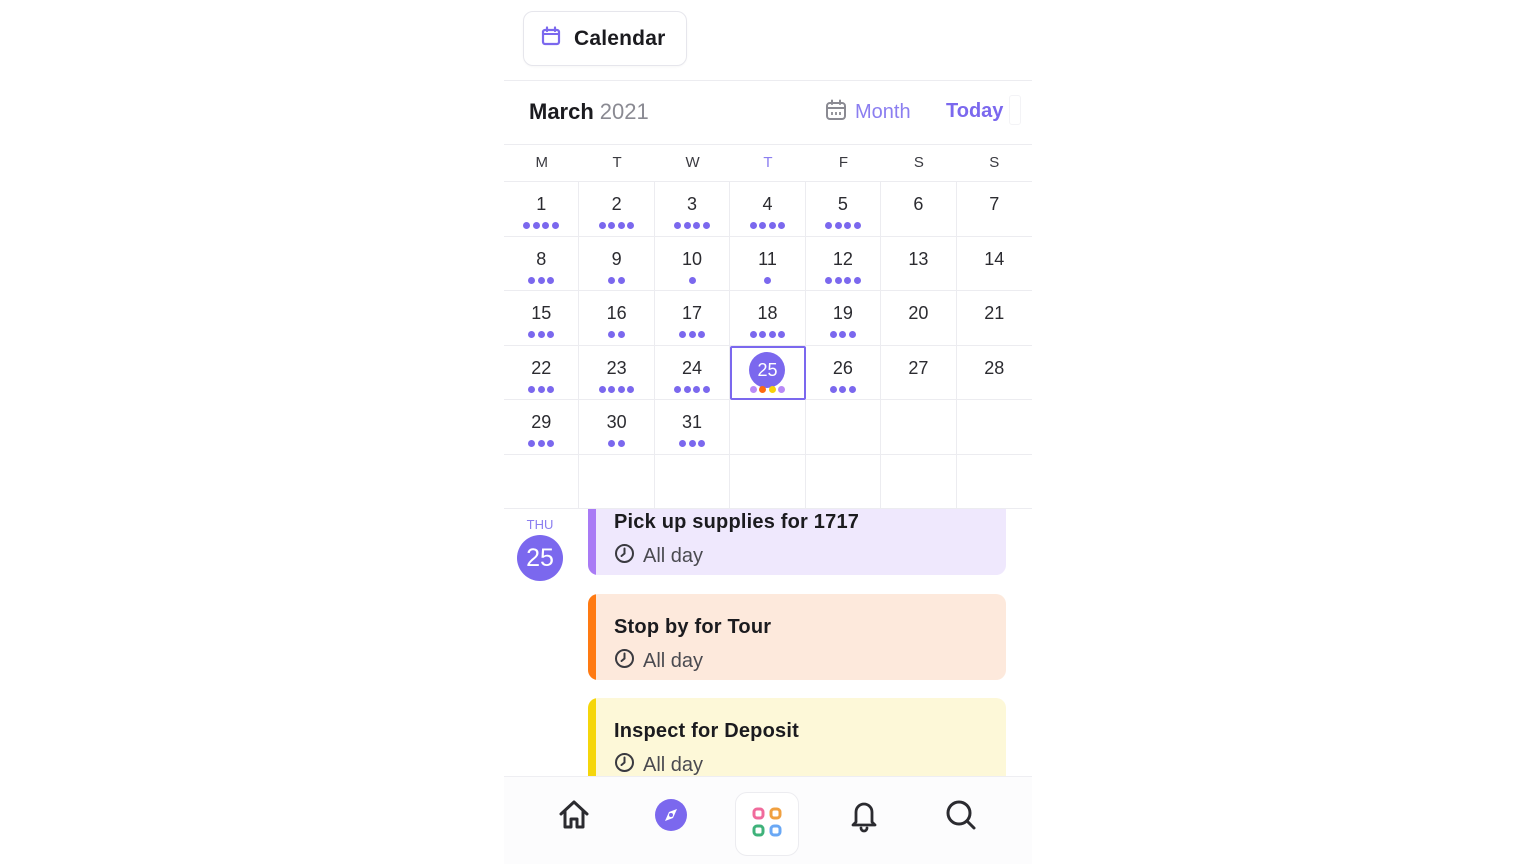 This screenshot has width=1536, height=864. Describe the element at coordinates (692, 263) in the screenshot. I see `day-cell: 10` at that location.